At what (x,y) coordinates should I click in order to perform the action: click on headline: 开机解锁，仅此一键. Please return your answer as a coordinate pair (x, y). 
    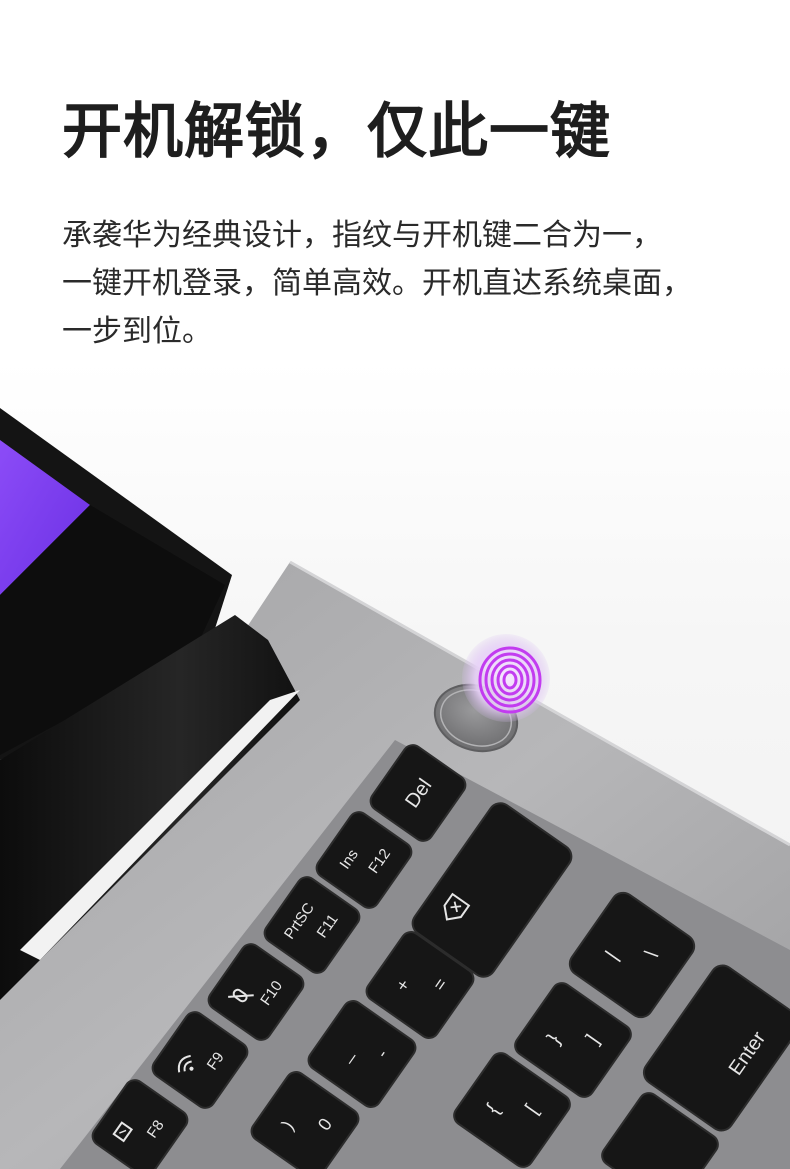
    Looking at the image, I should click on (336, 132).